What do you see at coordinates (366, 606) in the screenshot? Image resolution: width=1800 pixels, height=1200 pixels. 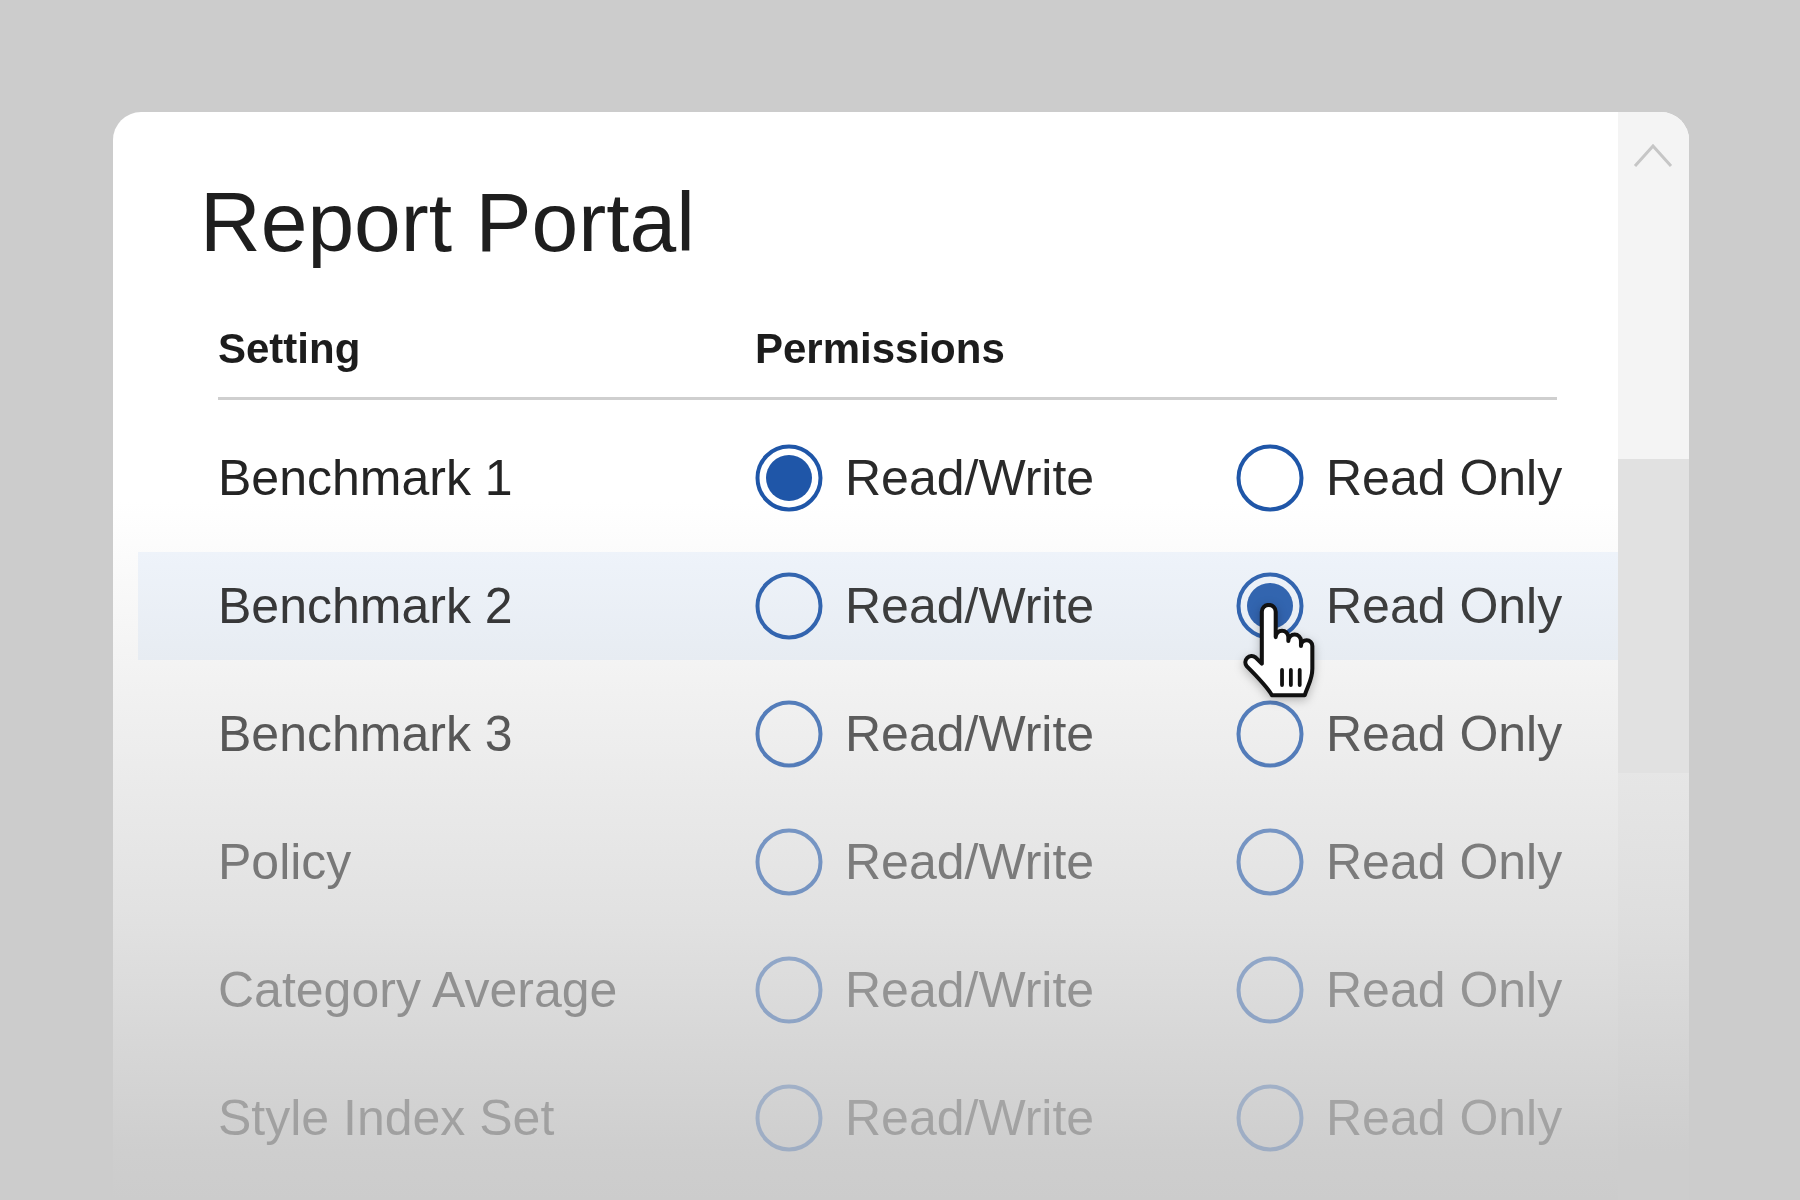 I see `setting-label: Benchmark 2` at bounding box center [366, 606].